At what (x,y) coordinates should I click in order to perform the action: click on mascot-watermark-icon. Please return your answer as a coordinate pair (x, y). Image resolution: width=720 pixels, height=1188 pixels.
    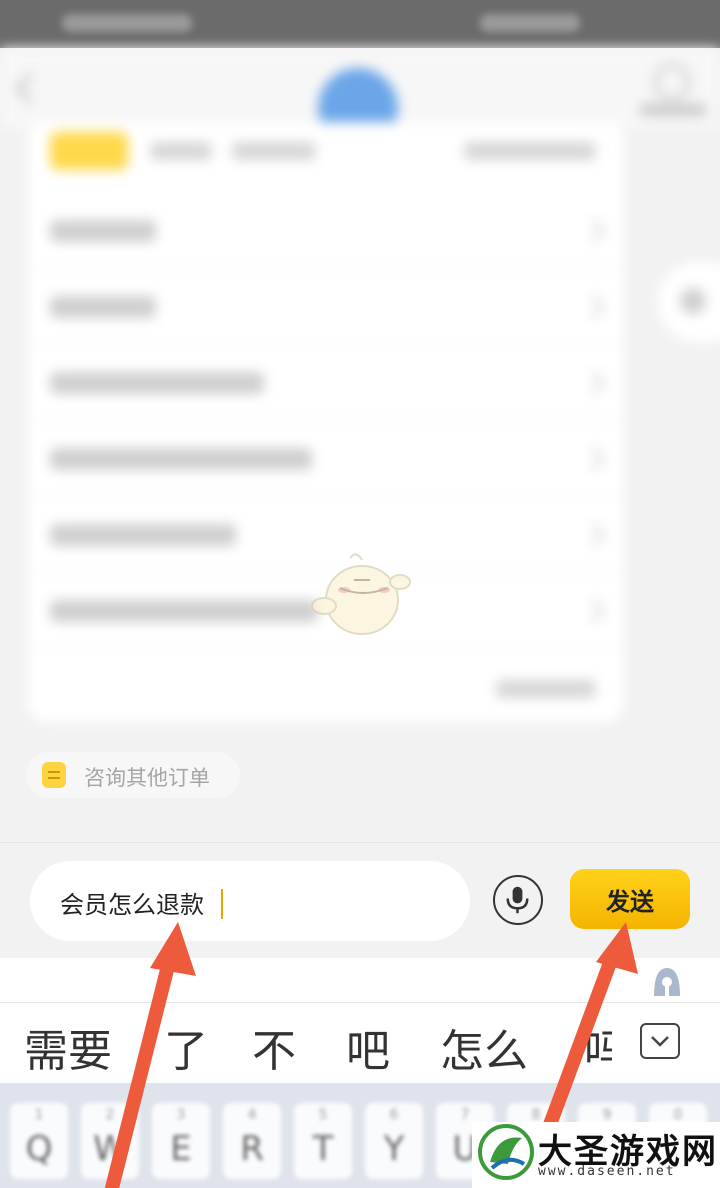
    Looking at the image, I should click on (361, 594).